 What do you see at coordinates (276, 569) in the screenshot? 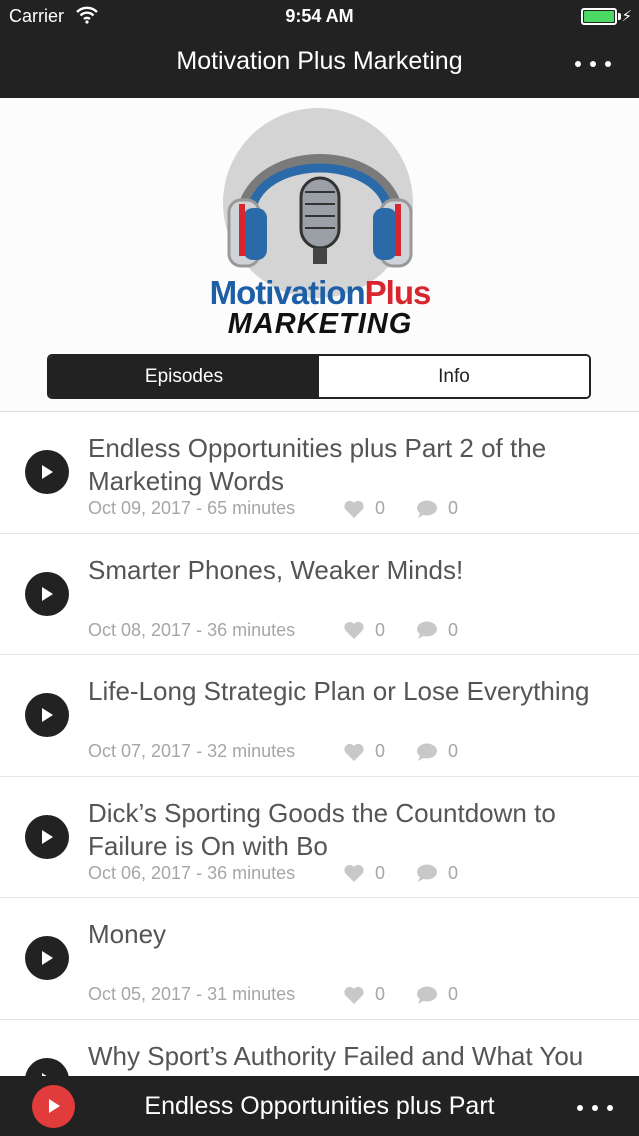
I see `episode-title: Smarter Phones, Weaker Minds!` at bounding box center [276, 569].